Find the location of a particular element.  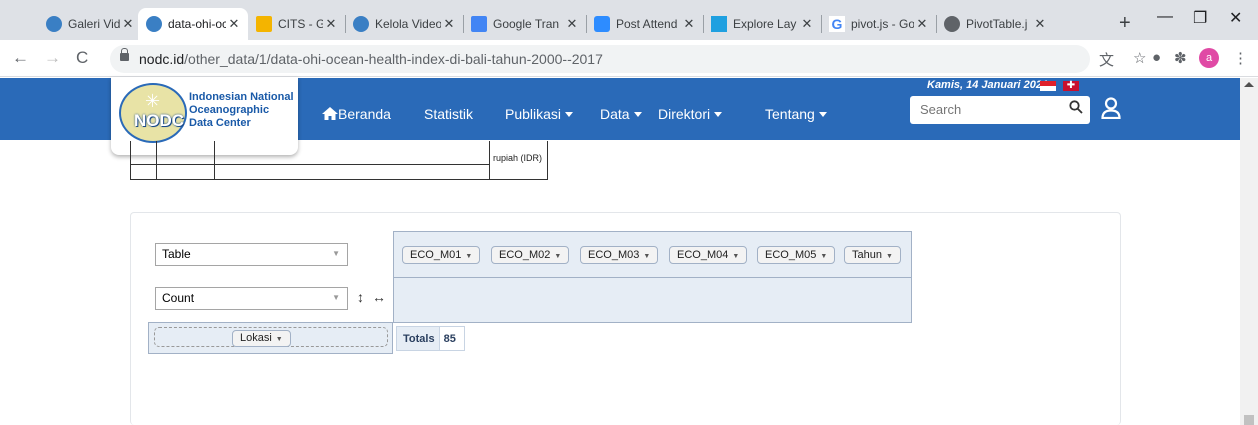

scroll-thumb is located at coordinates (1249, 420).